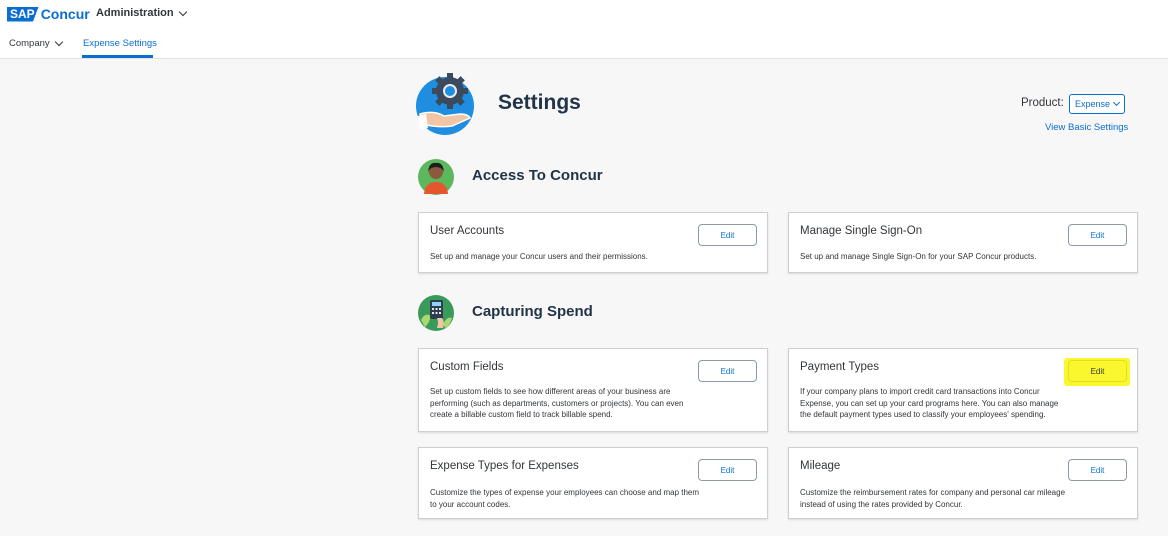 This screenshot has height=536, width=1168. I want to click on card-title: Expense Types for Expenses, so click(504, 466).